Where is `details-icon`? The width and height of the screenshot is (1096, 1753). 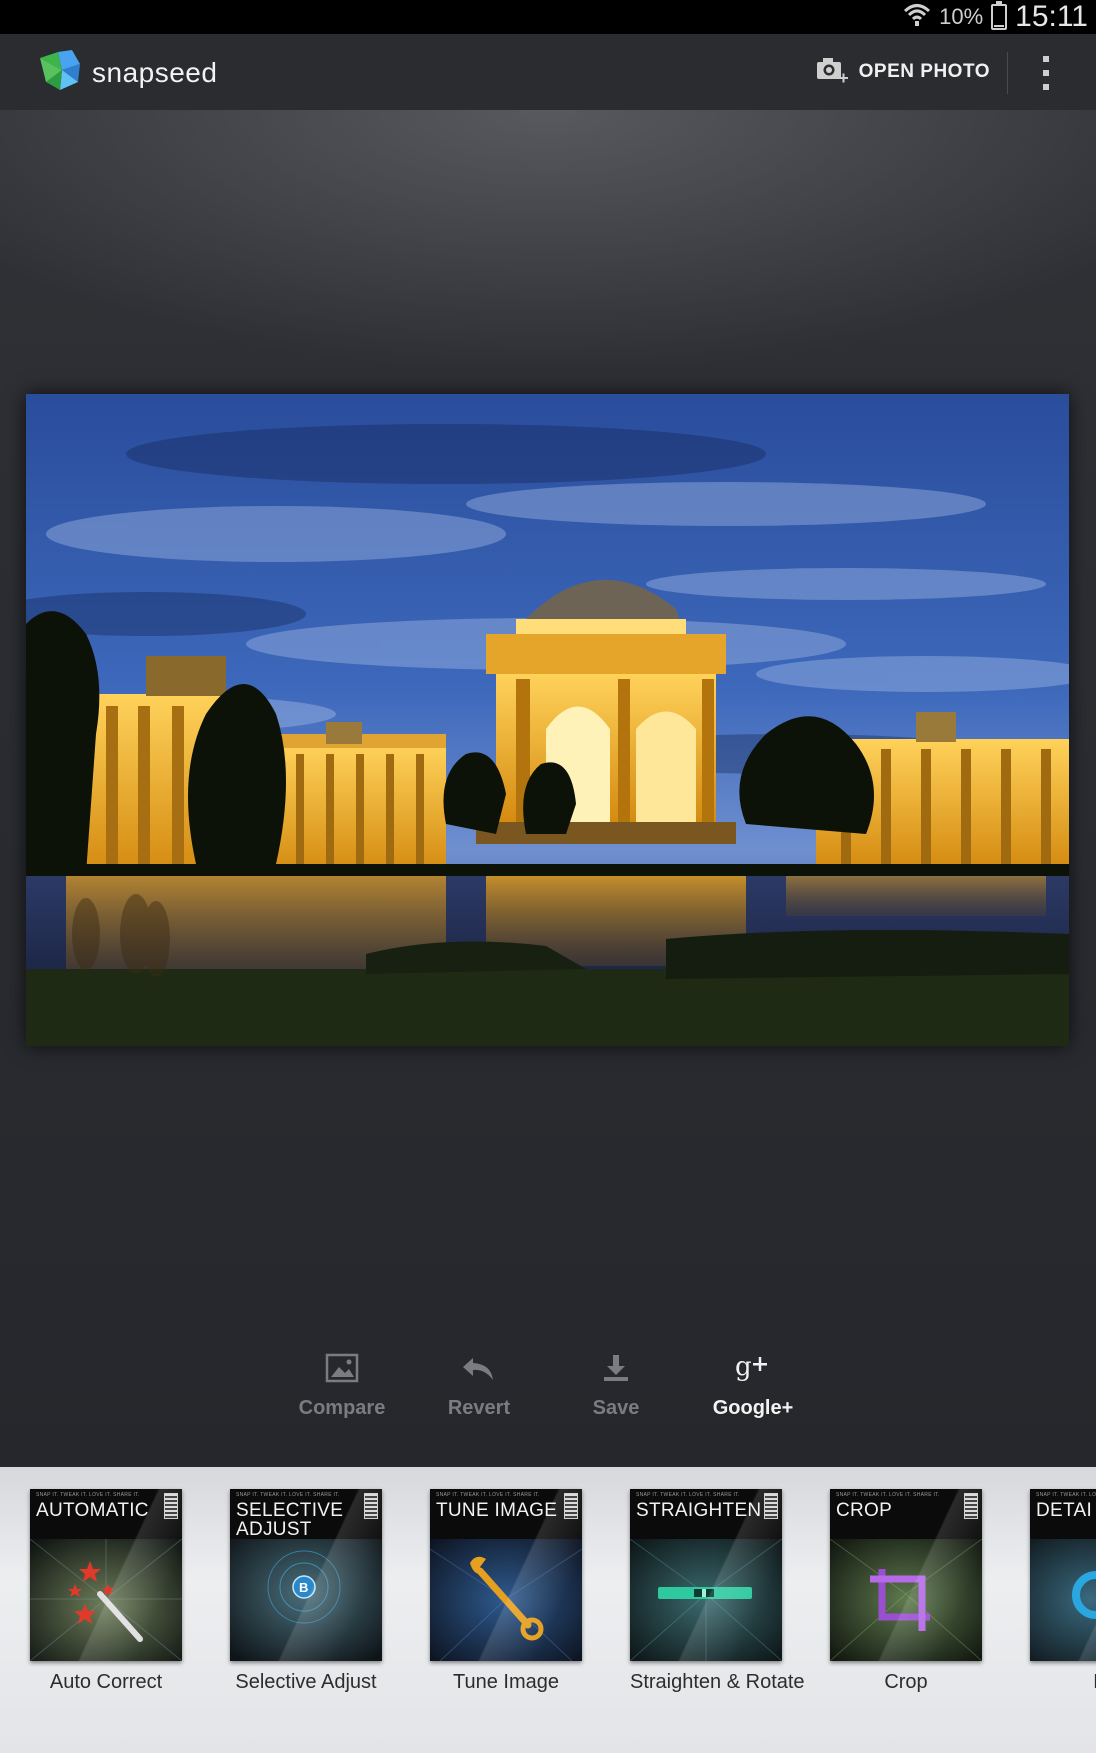
details-icon is located at coordinates (1063, 1600).